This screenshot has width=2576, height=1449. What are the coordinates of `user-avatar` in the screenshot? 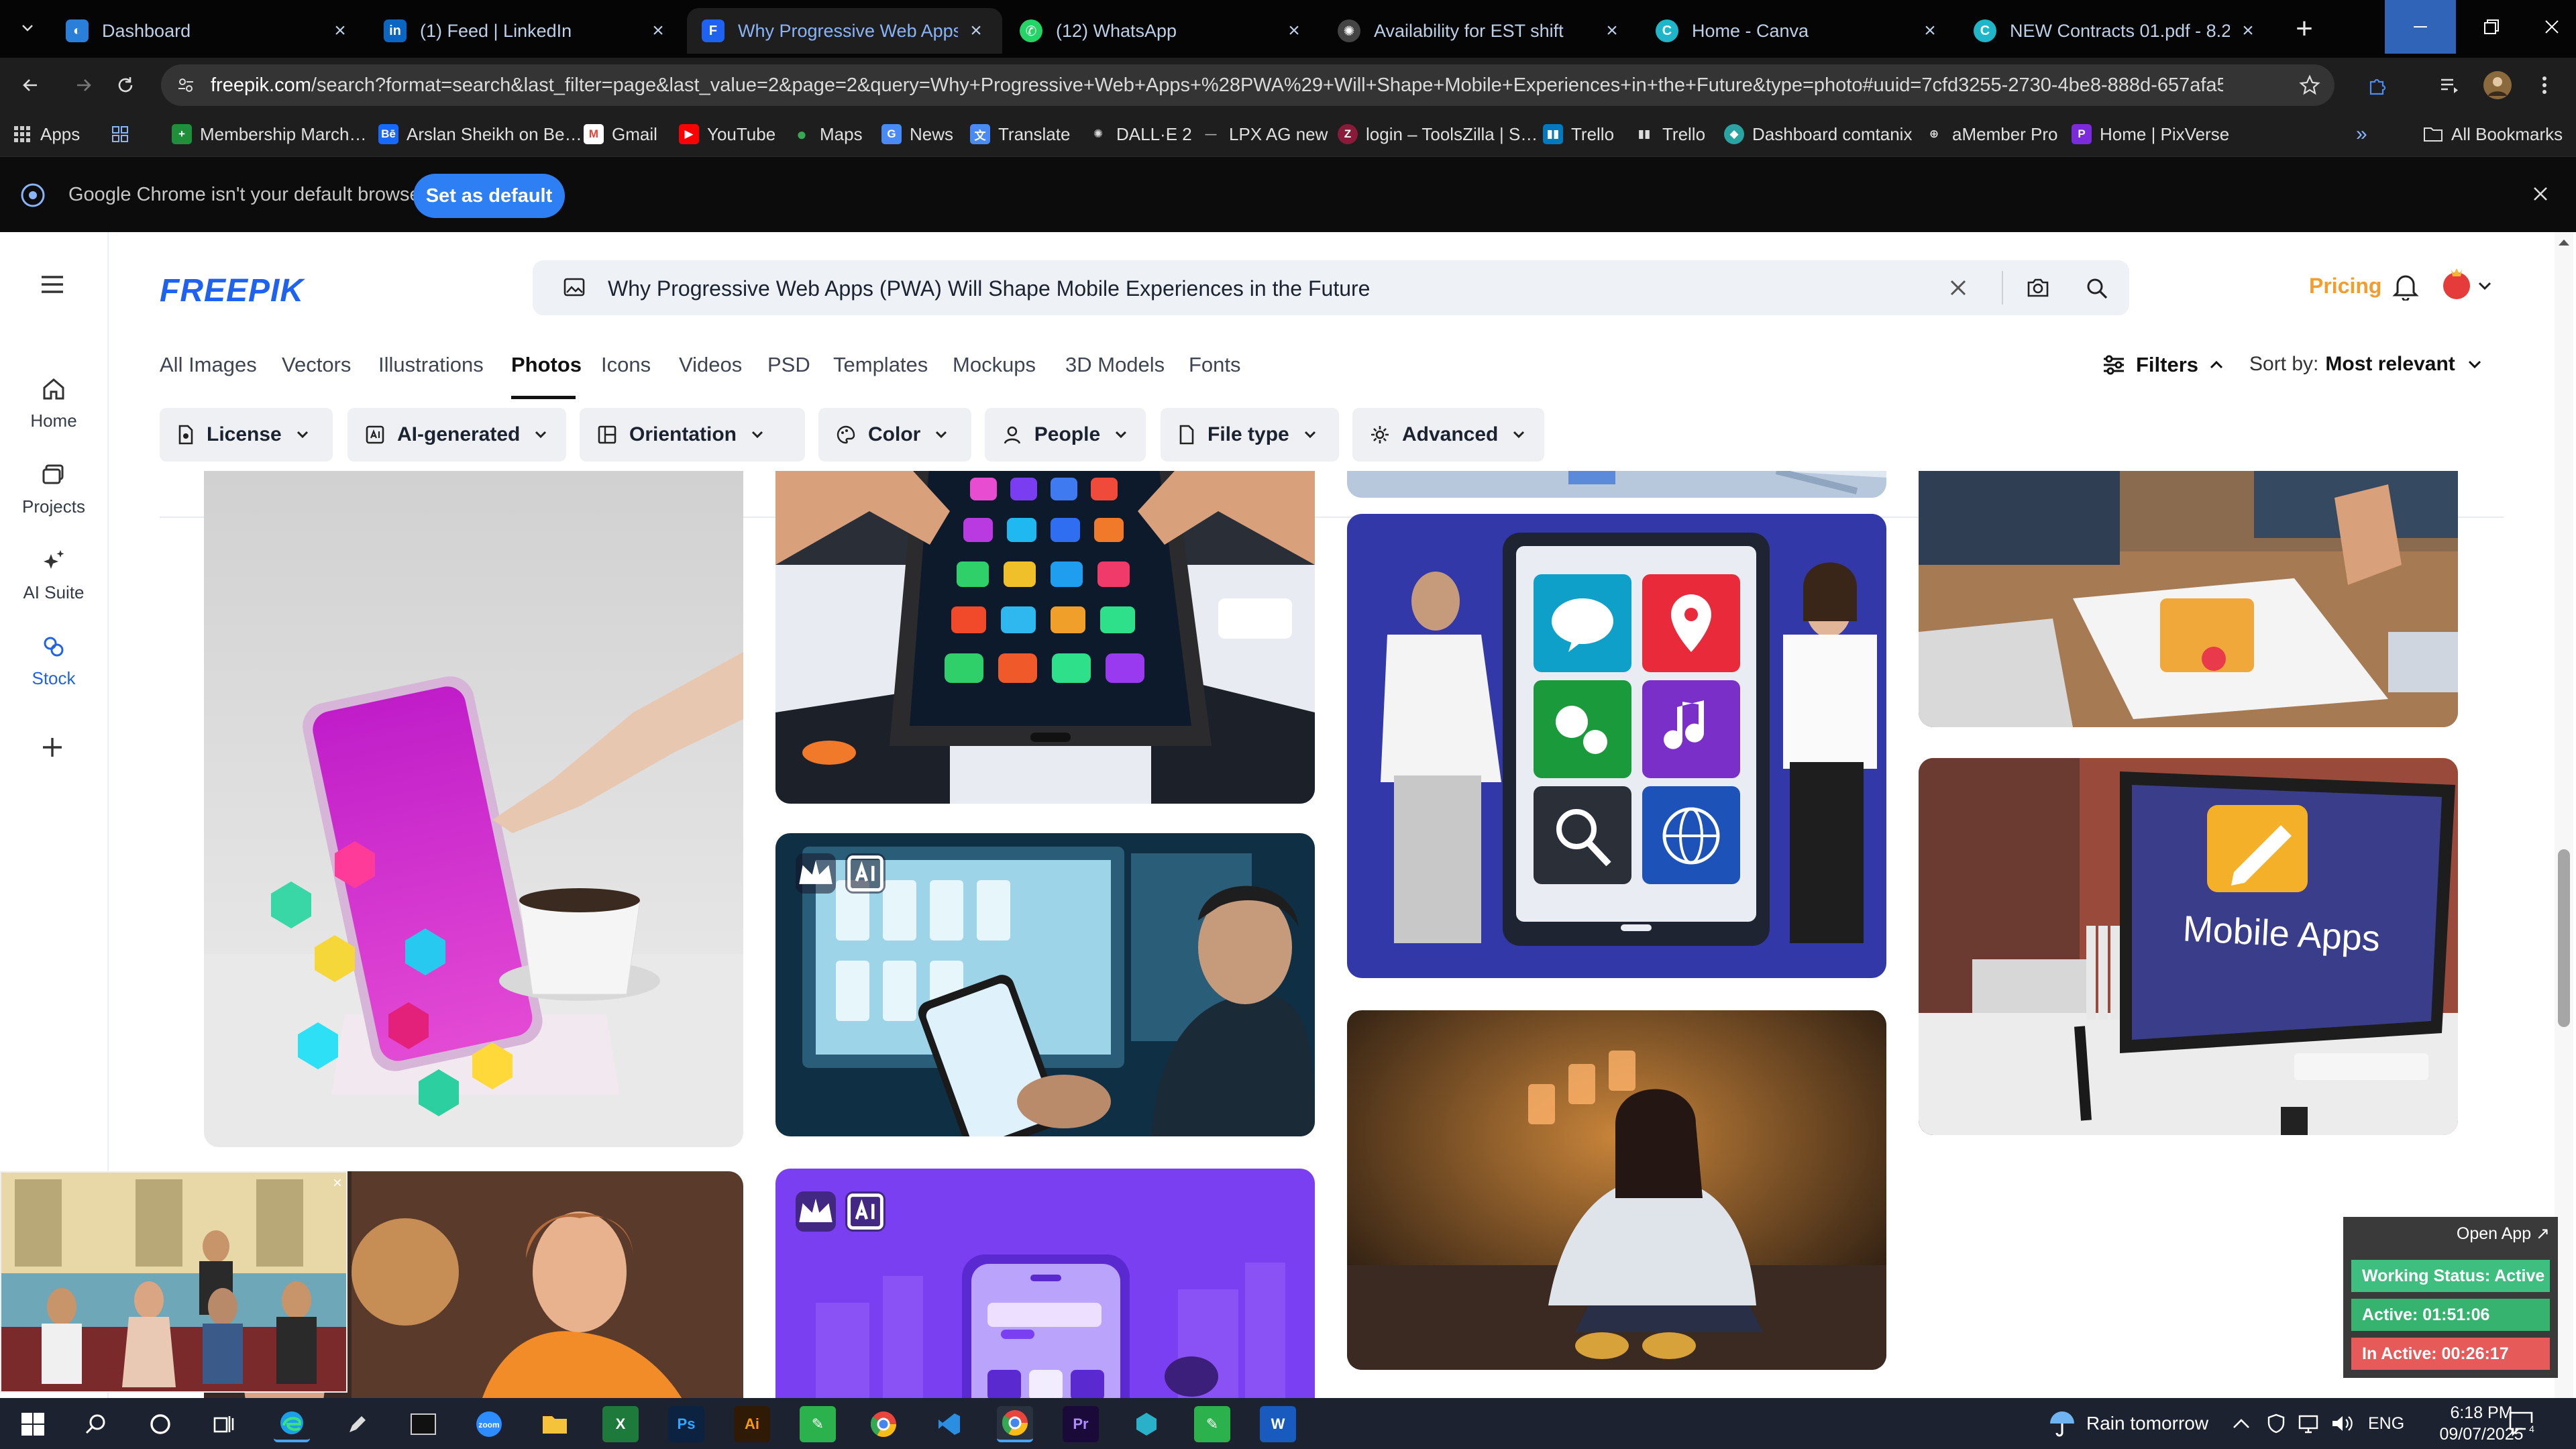 It's located at (2466, 283).